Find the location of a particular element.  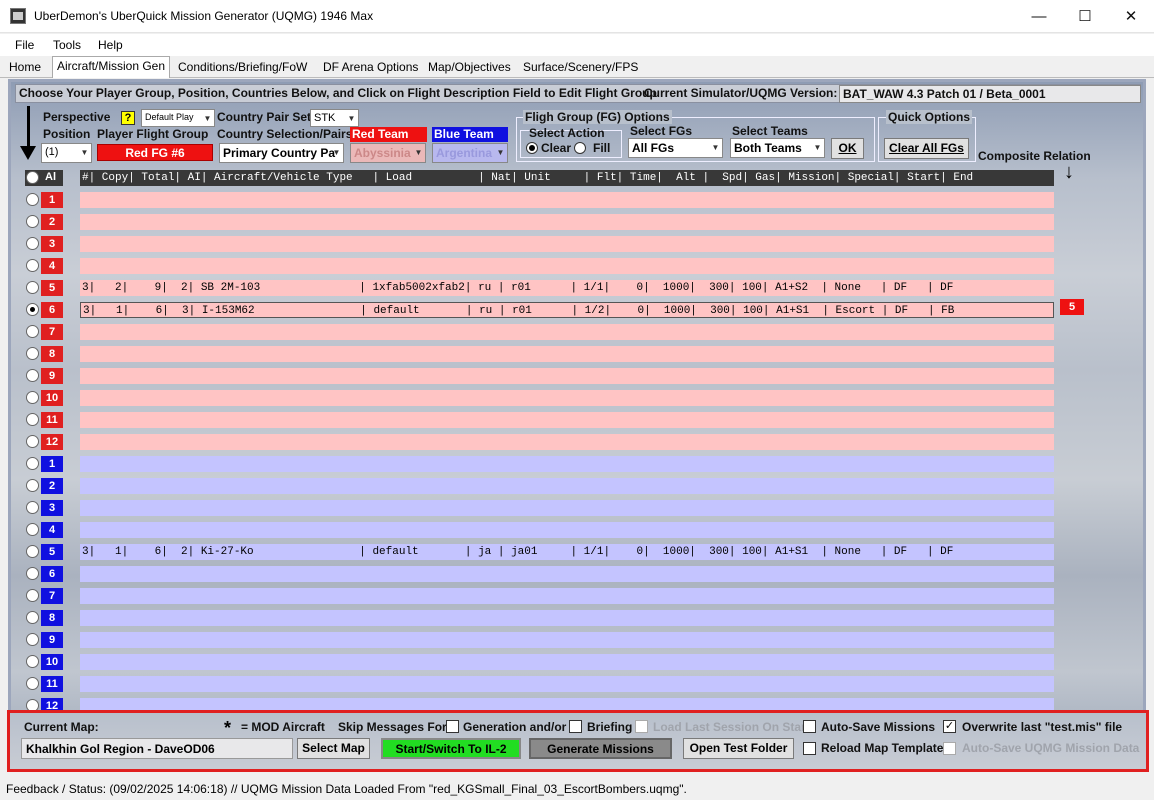

blue-fg-select-6: 6 is located at coordinates (44, 574).